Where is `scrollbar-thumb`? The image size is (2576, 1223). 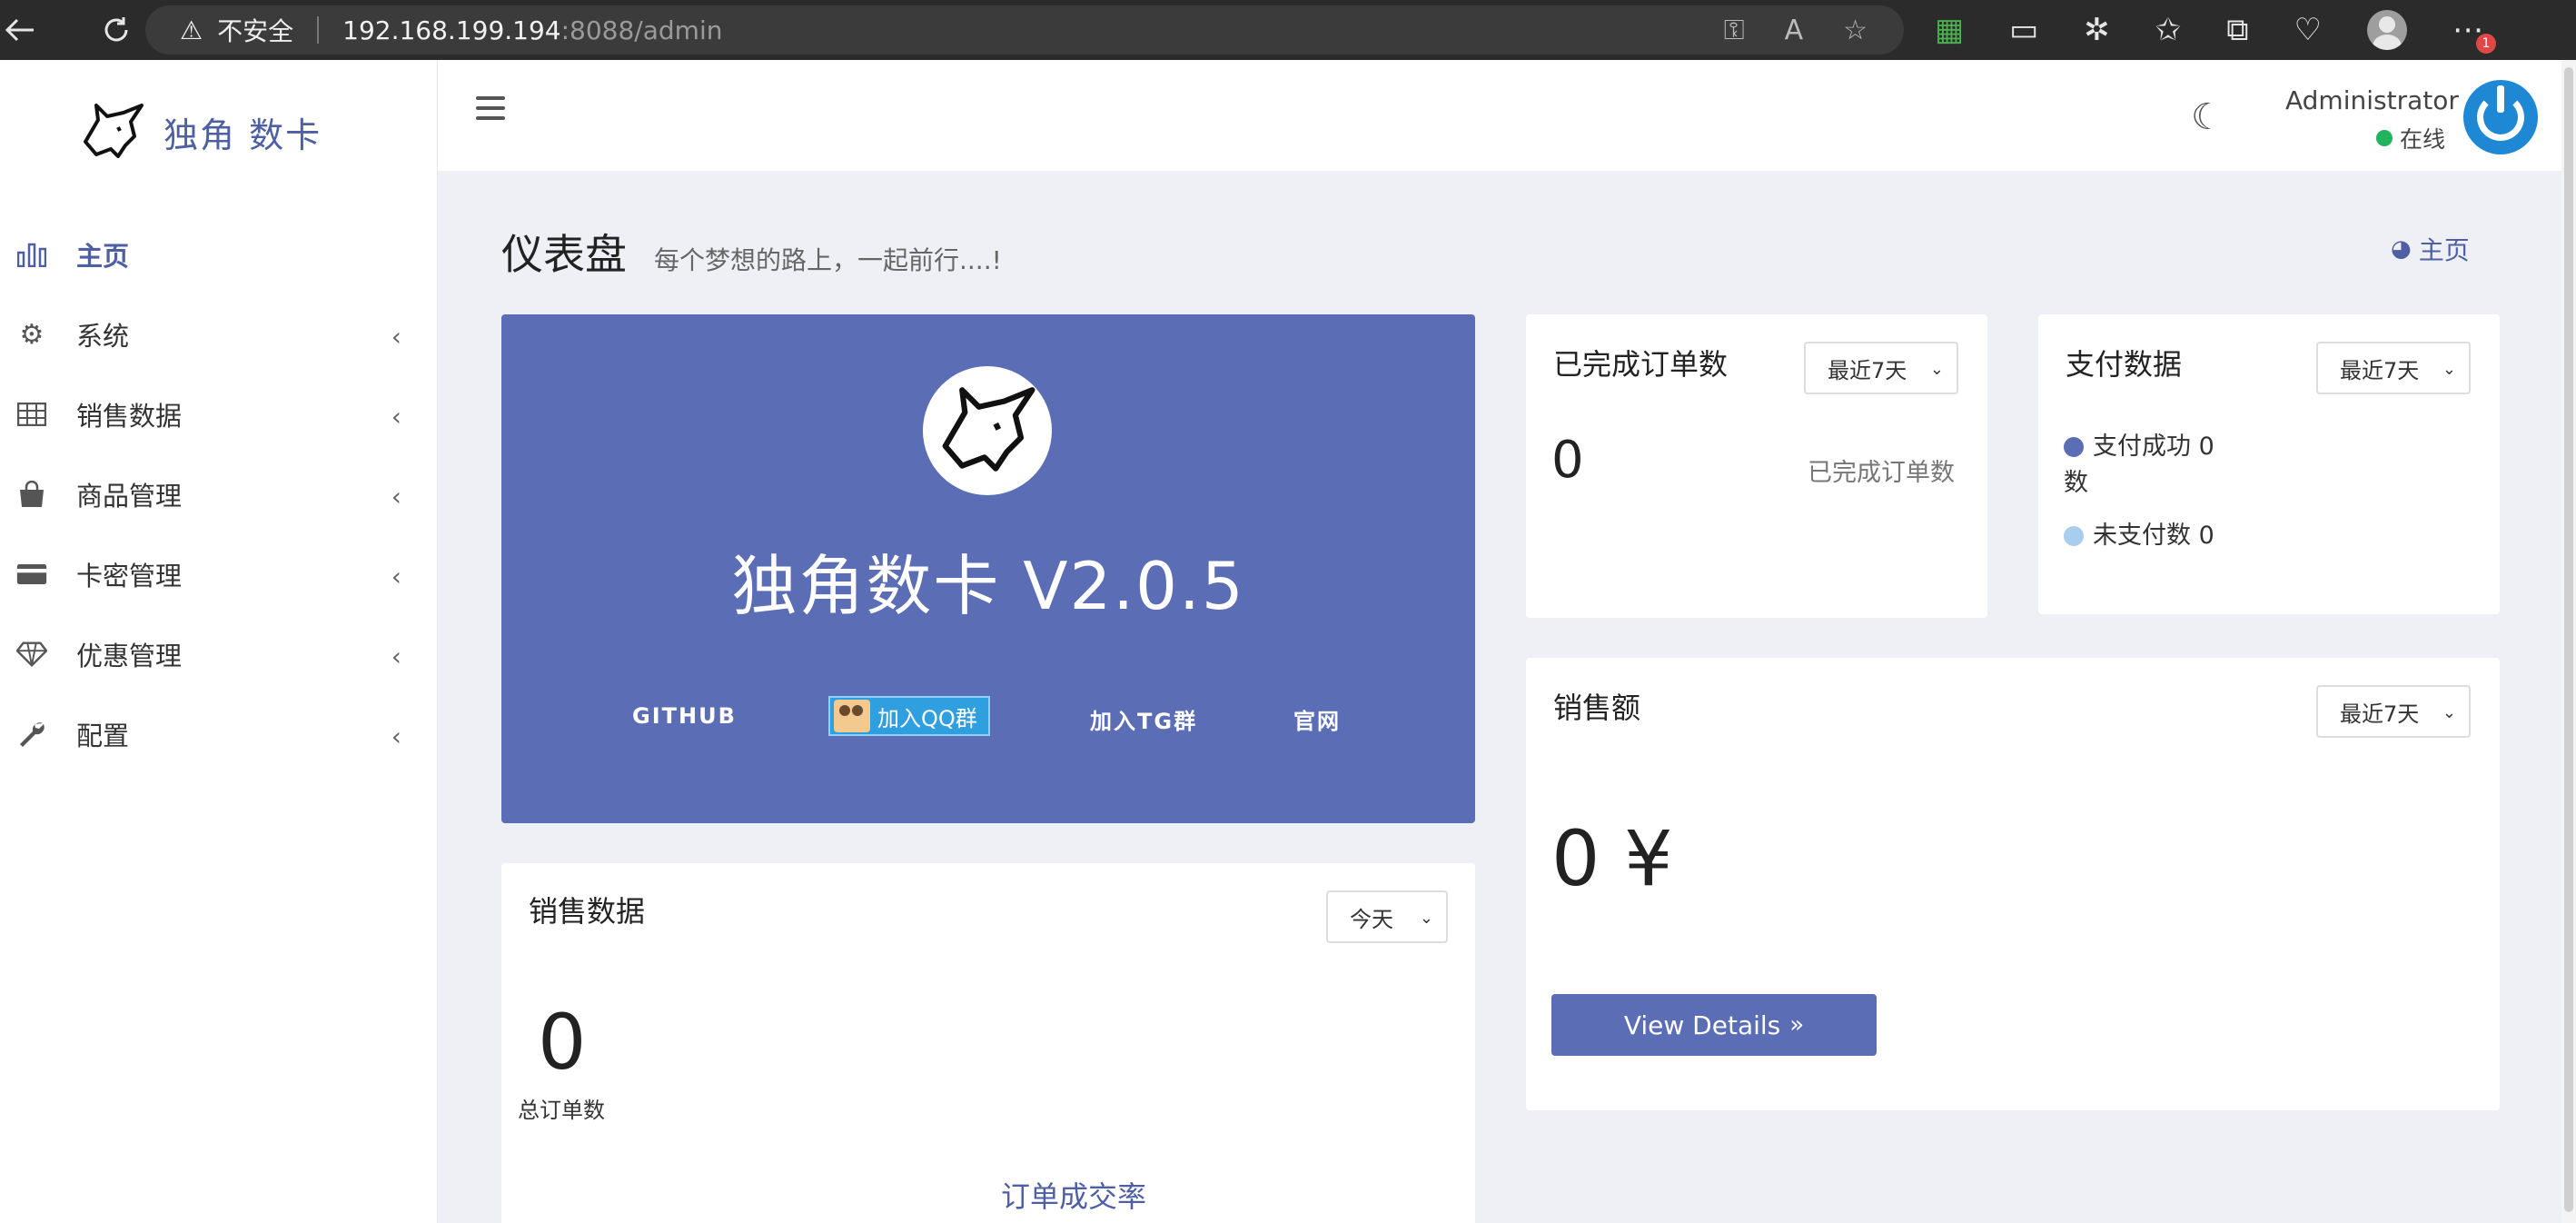
scrollbar-thumb is located at coordinates (2568, 639).